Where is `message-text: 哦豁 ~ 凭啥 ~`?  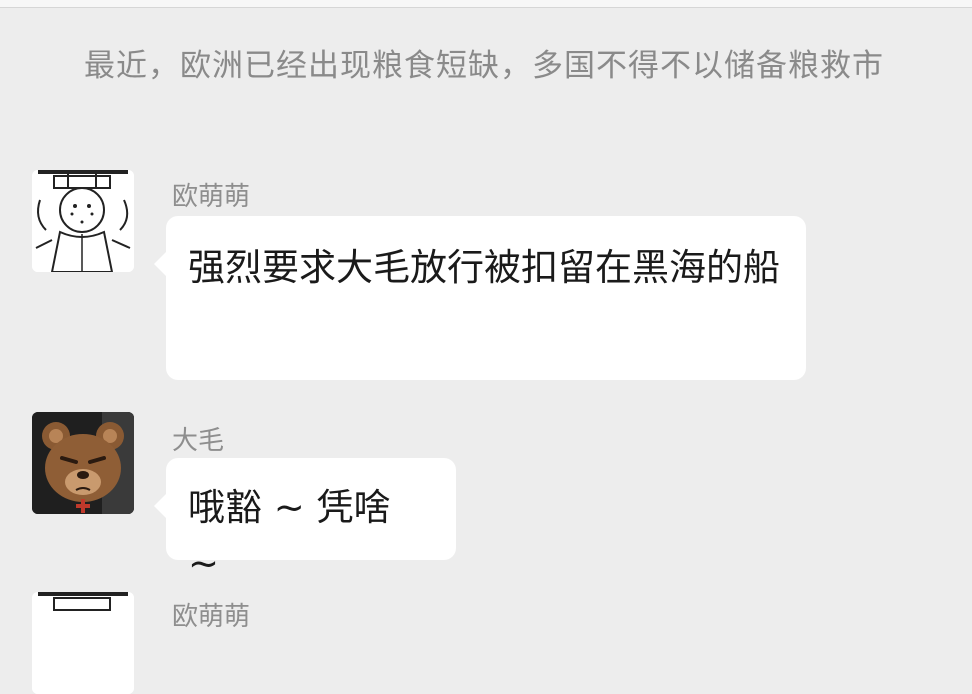 message-text: 哦豁 ~ 凭啥 ~ is located at coordinates (289, 535).